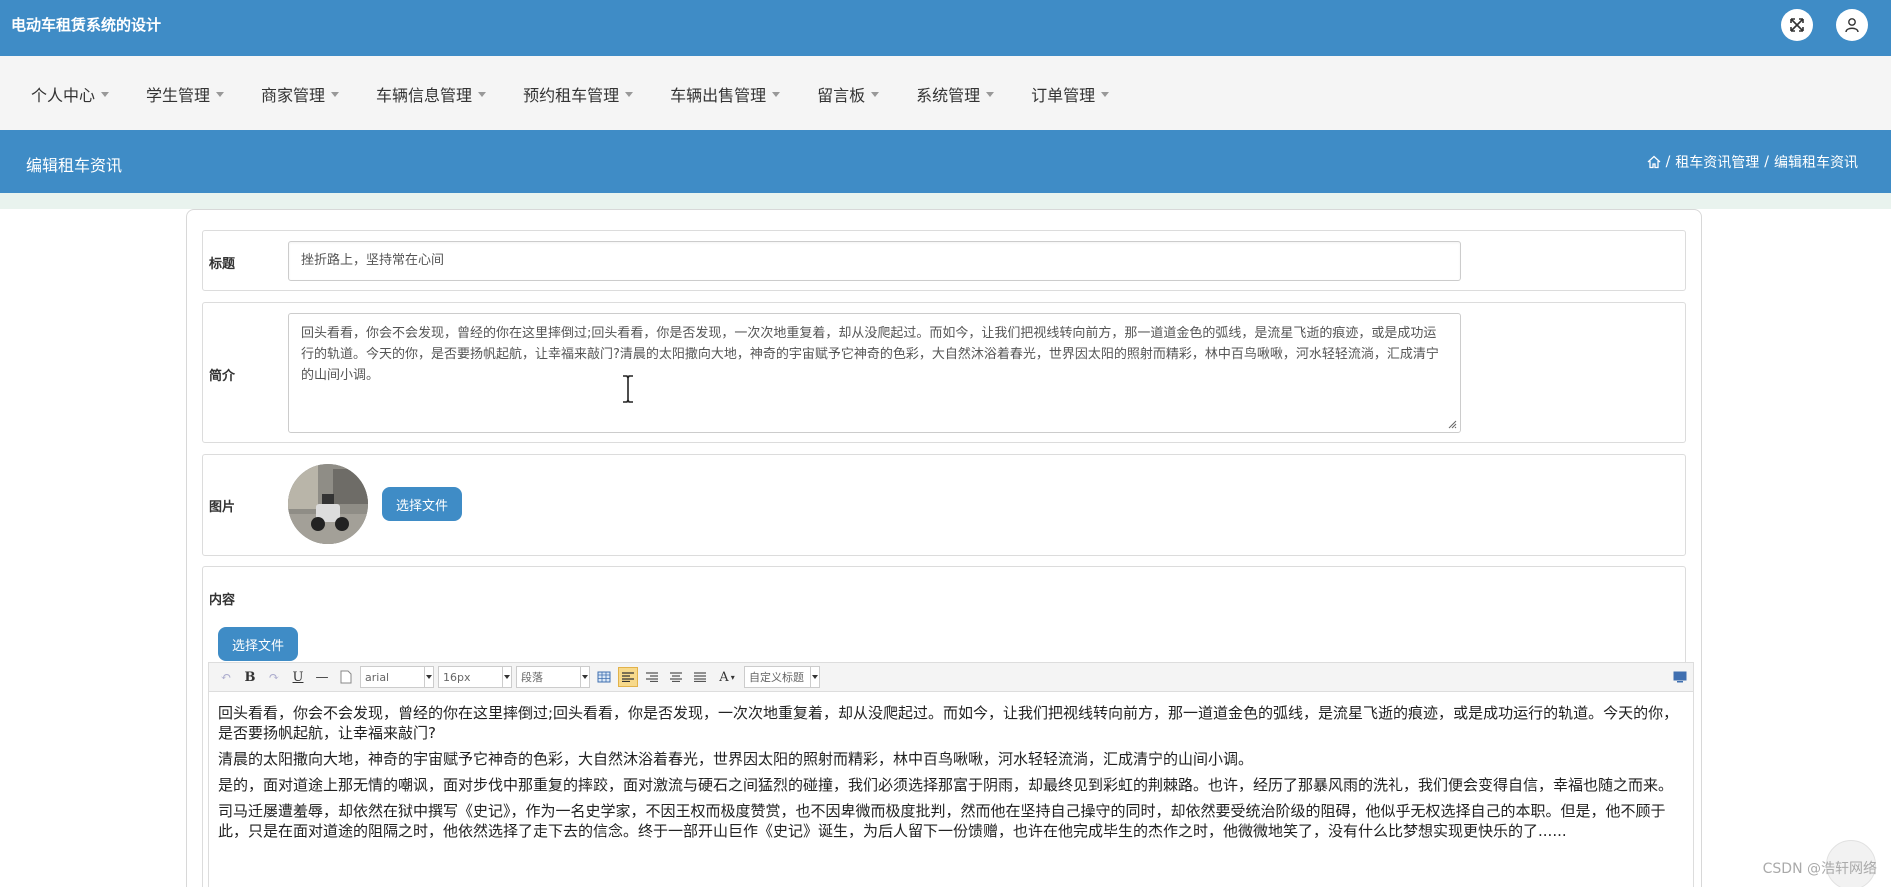 The image size is (1891, 887). I want to click on menu-item-vehicle-info: 车辆信息管理, so click(431, 94).